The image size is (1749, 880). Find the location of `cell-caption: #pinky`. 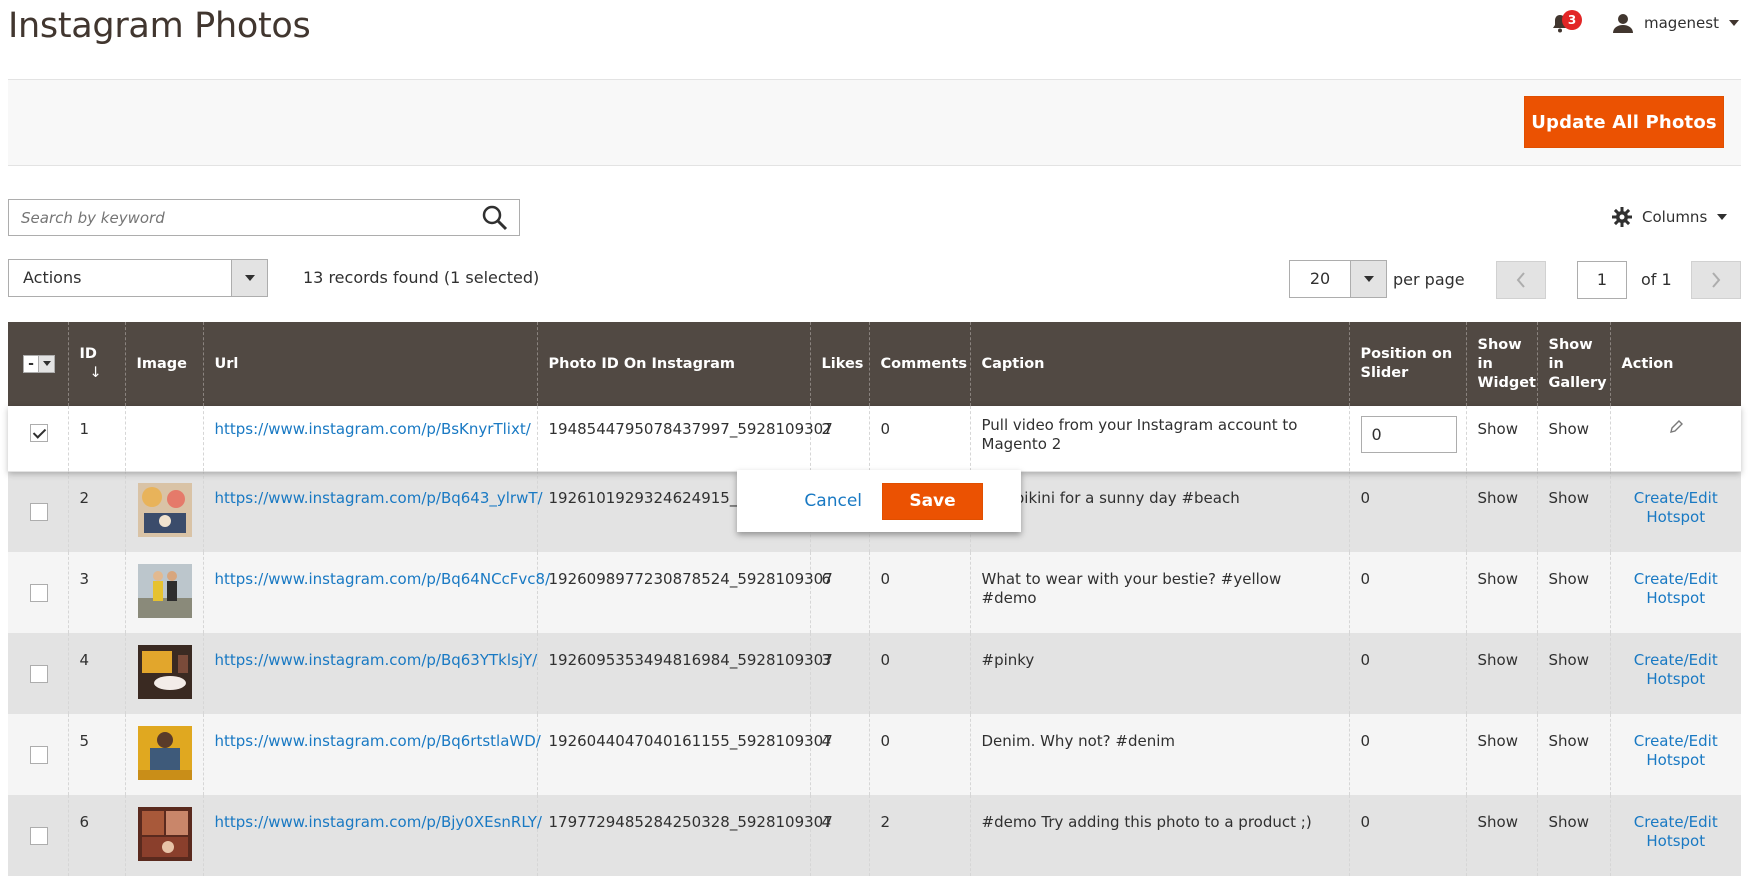

cell-caption: #pinky is located at coordinates (1159, 673).